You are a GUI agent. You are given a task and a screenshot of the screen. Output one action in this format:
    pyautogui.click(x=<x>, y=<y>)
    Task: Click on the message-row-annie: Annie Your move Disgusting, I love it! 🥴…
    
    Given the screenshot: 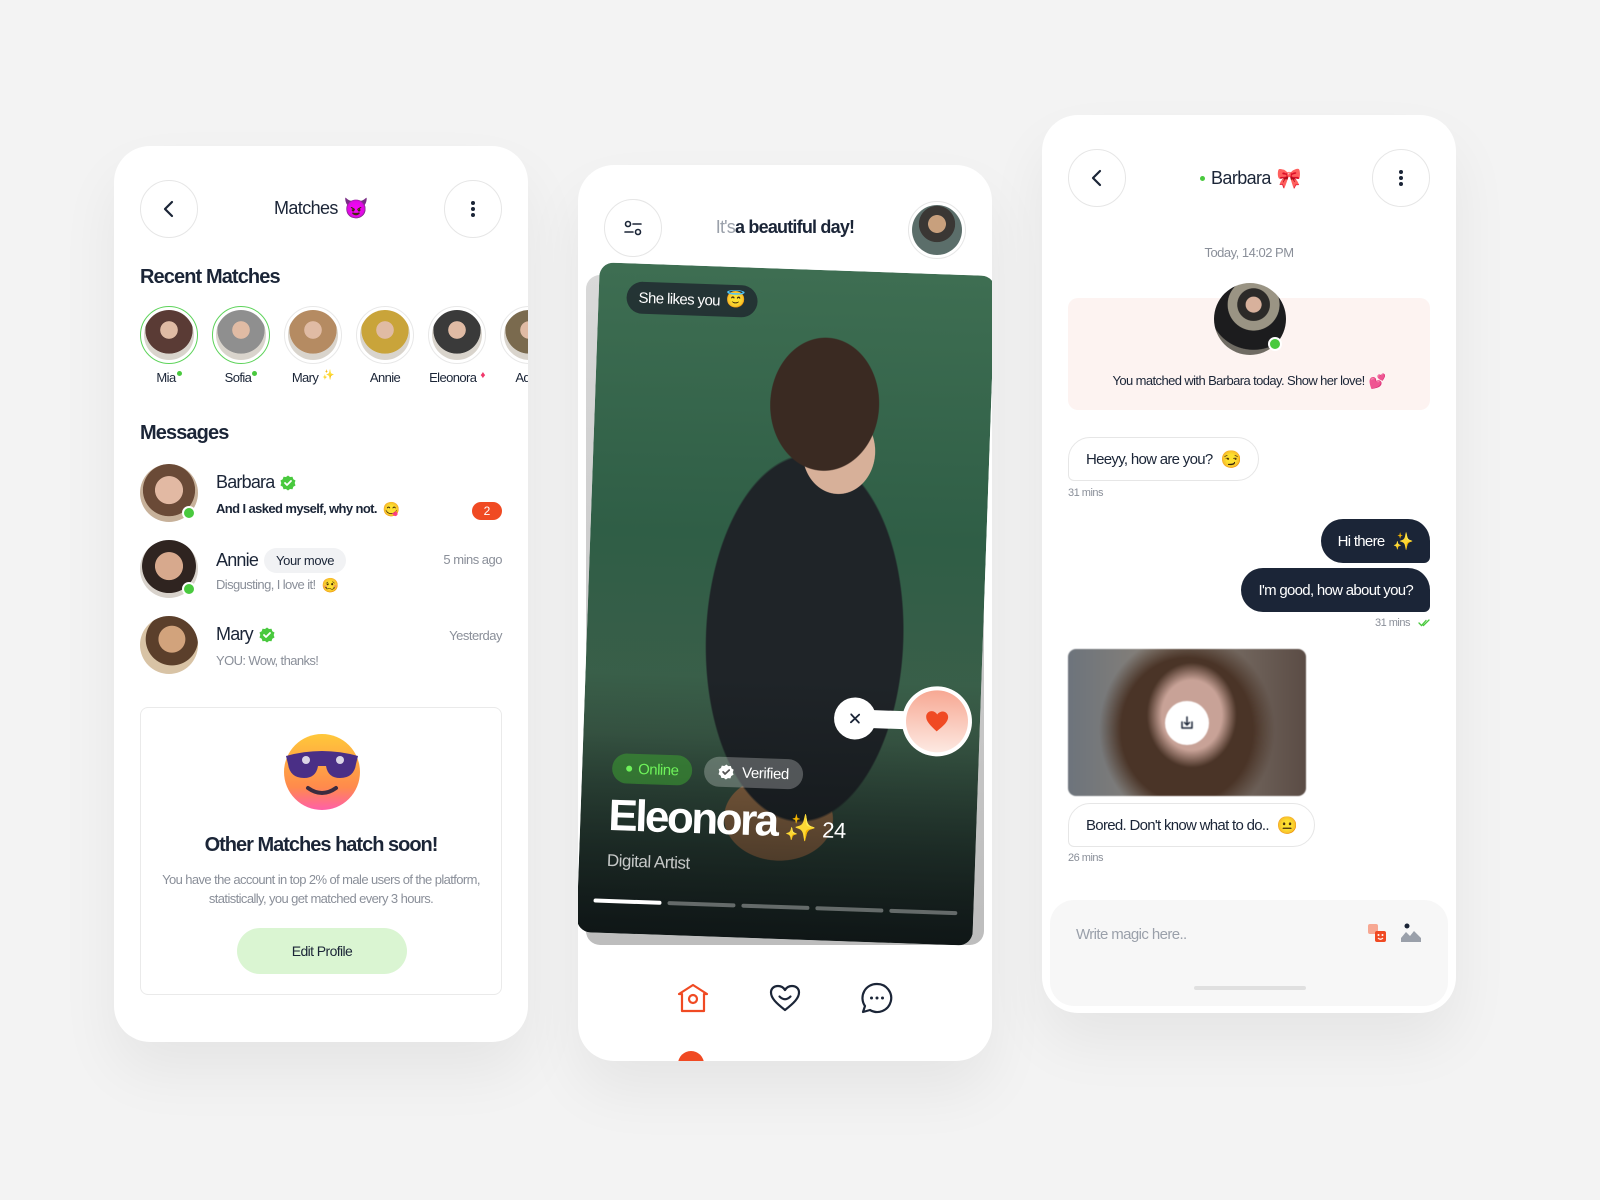 What is the action you would take?
    pyautogui.click(x=321, y=570)
    